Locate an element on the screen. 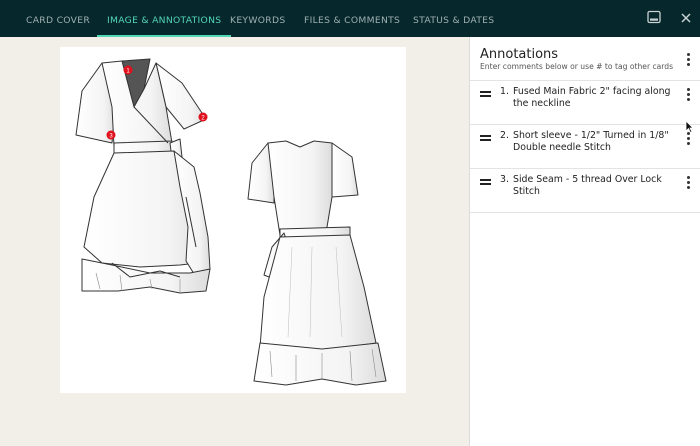  annotation-item-3: 3. Side Seam - 5 thread Over Lock Stitch is located at coordinates (585, 190).